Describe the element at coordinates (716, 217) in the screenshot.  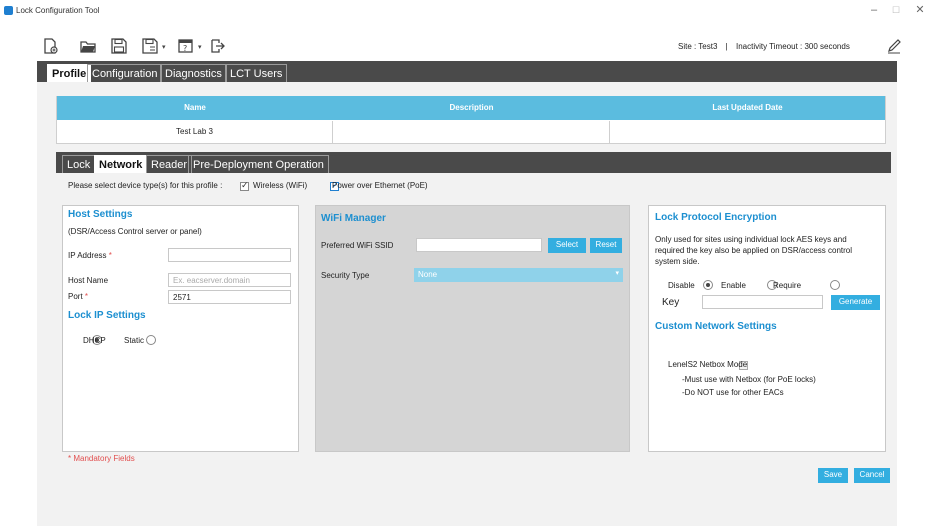
I see `encryption-title: Lock Protocol Encryption` at that location.